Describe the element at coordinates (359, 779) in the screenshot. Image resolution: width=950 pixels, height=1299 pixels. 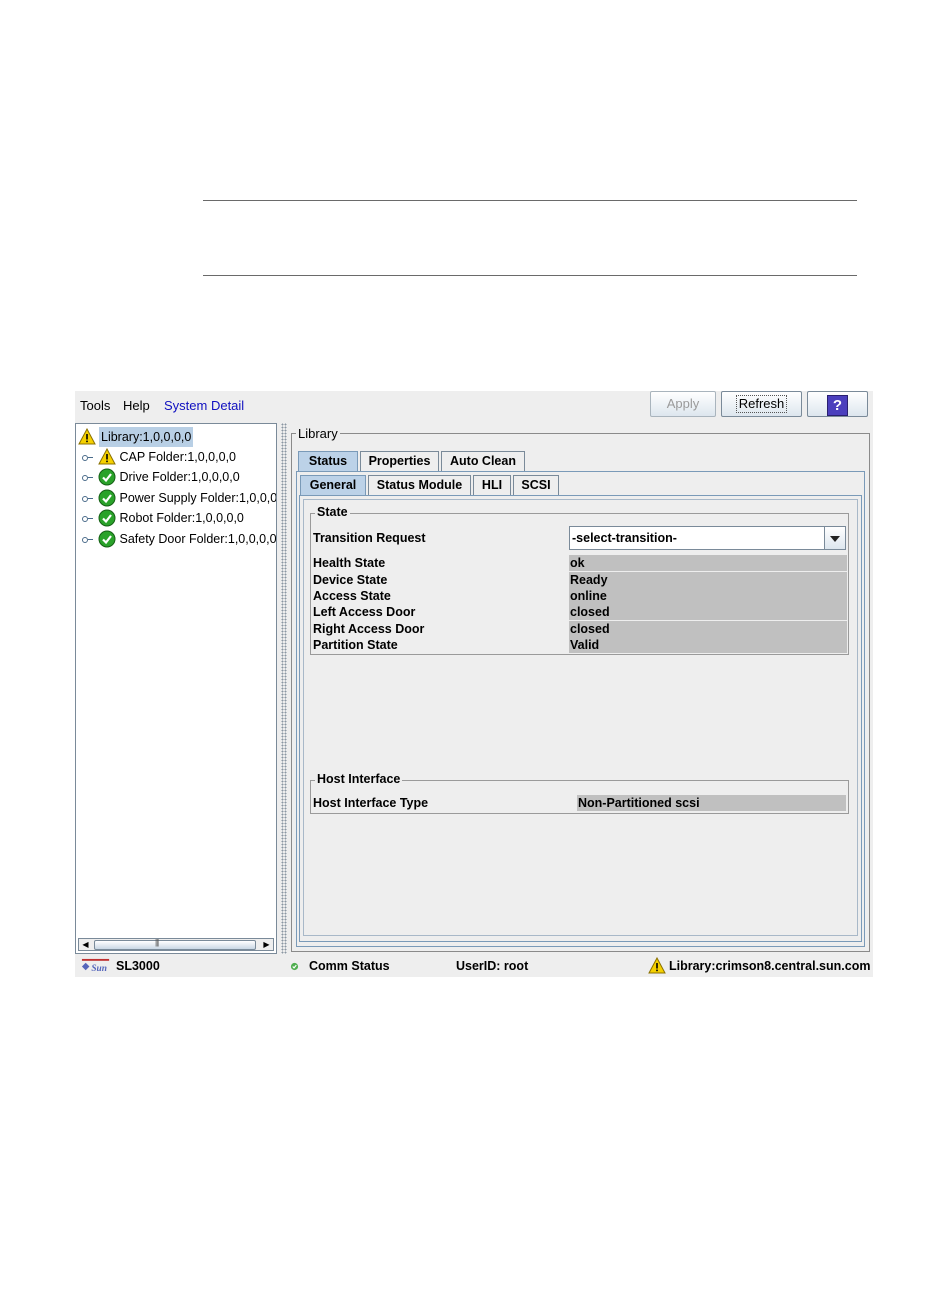
I see `host-interface-group-title: Host Interface` at that location.